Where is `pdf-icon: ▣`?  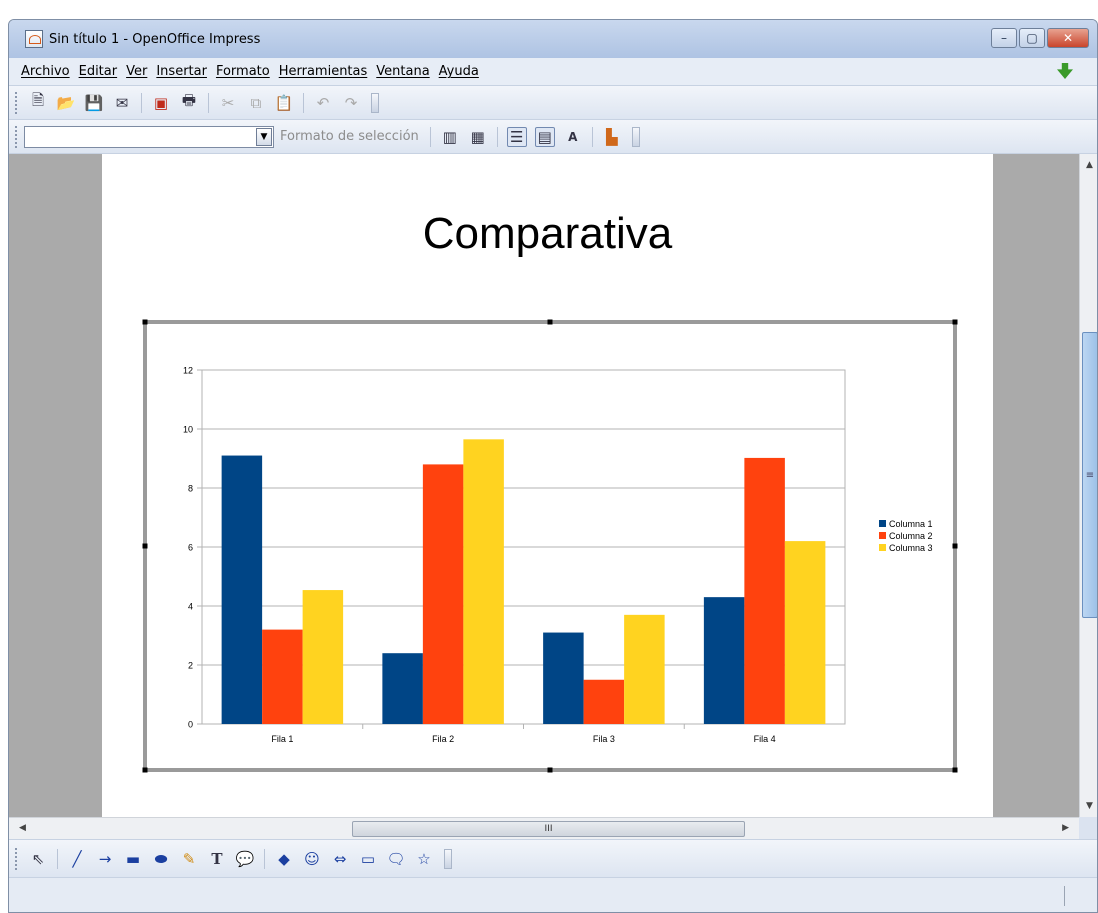 pdf-icon: ▣ is located at coordinates (161, 103).